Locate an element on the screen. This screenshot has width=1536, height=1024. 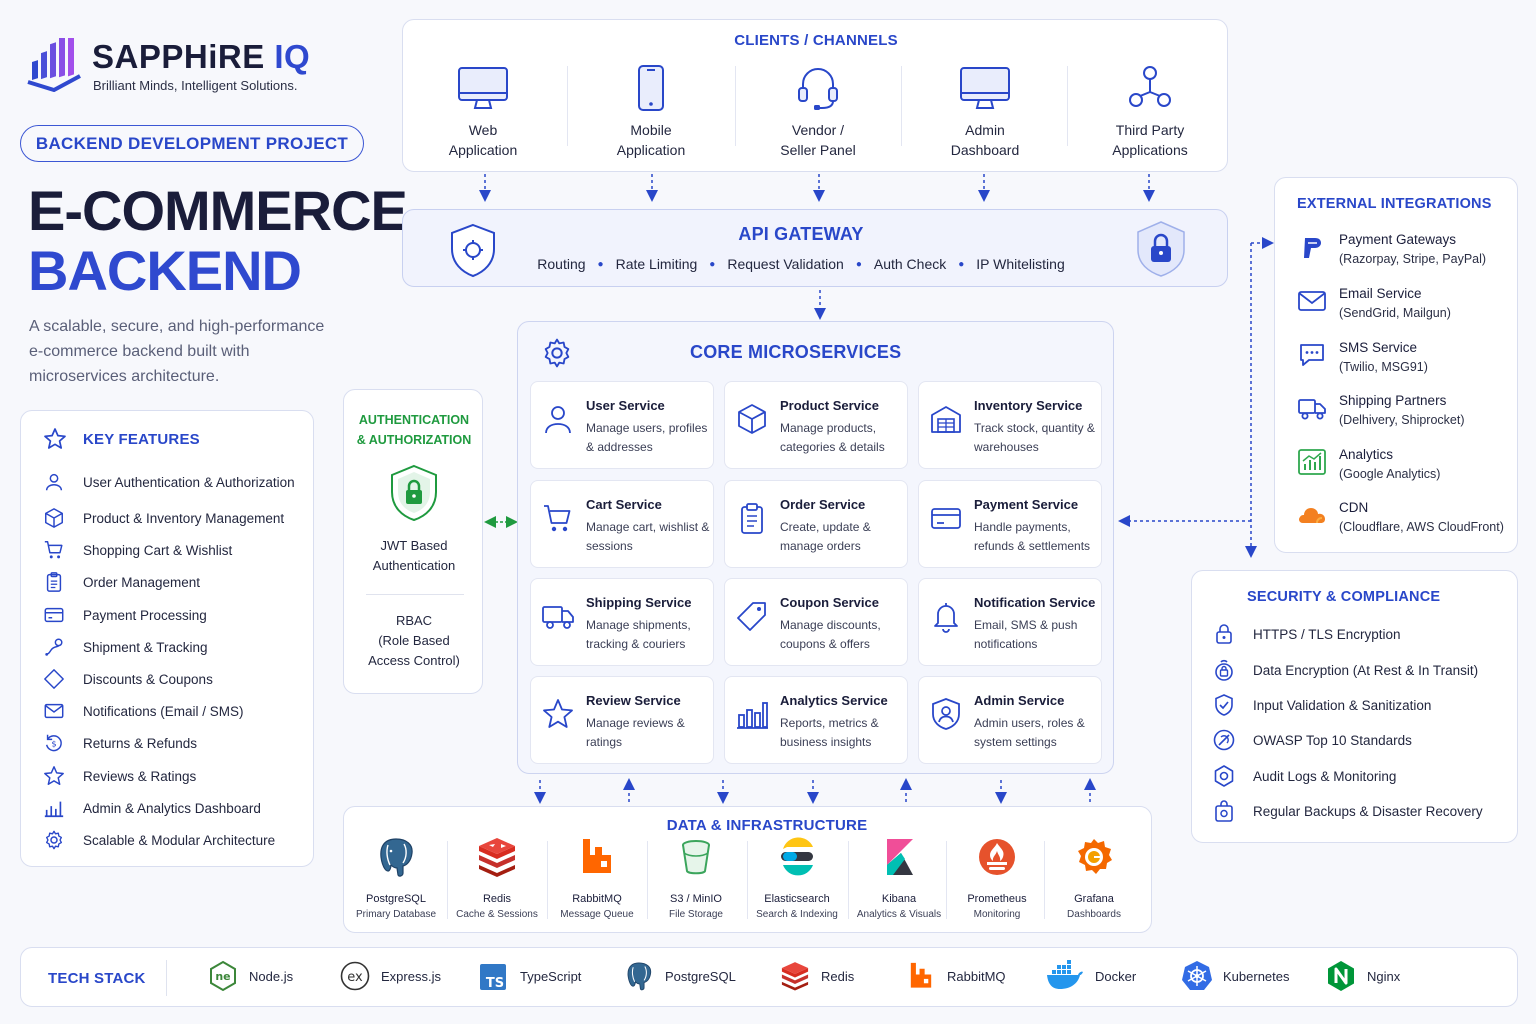
auth-heading: AUTHENTICATION & AUTHORIZATION is located at coordinates (414, 430).